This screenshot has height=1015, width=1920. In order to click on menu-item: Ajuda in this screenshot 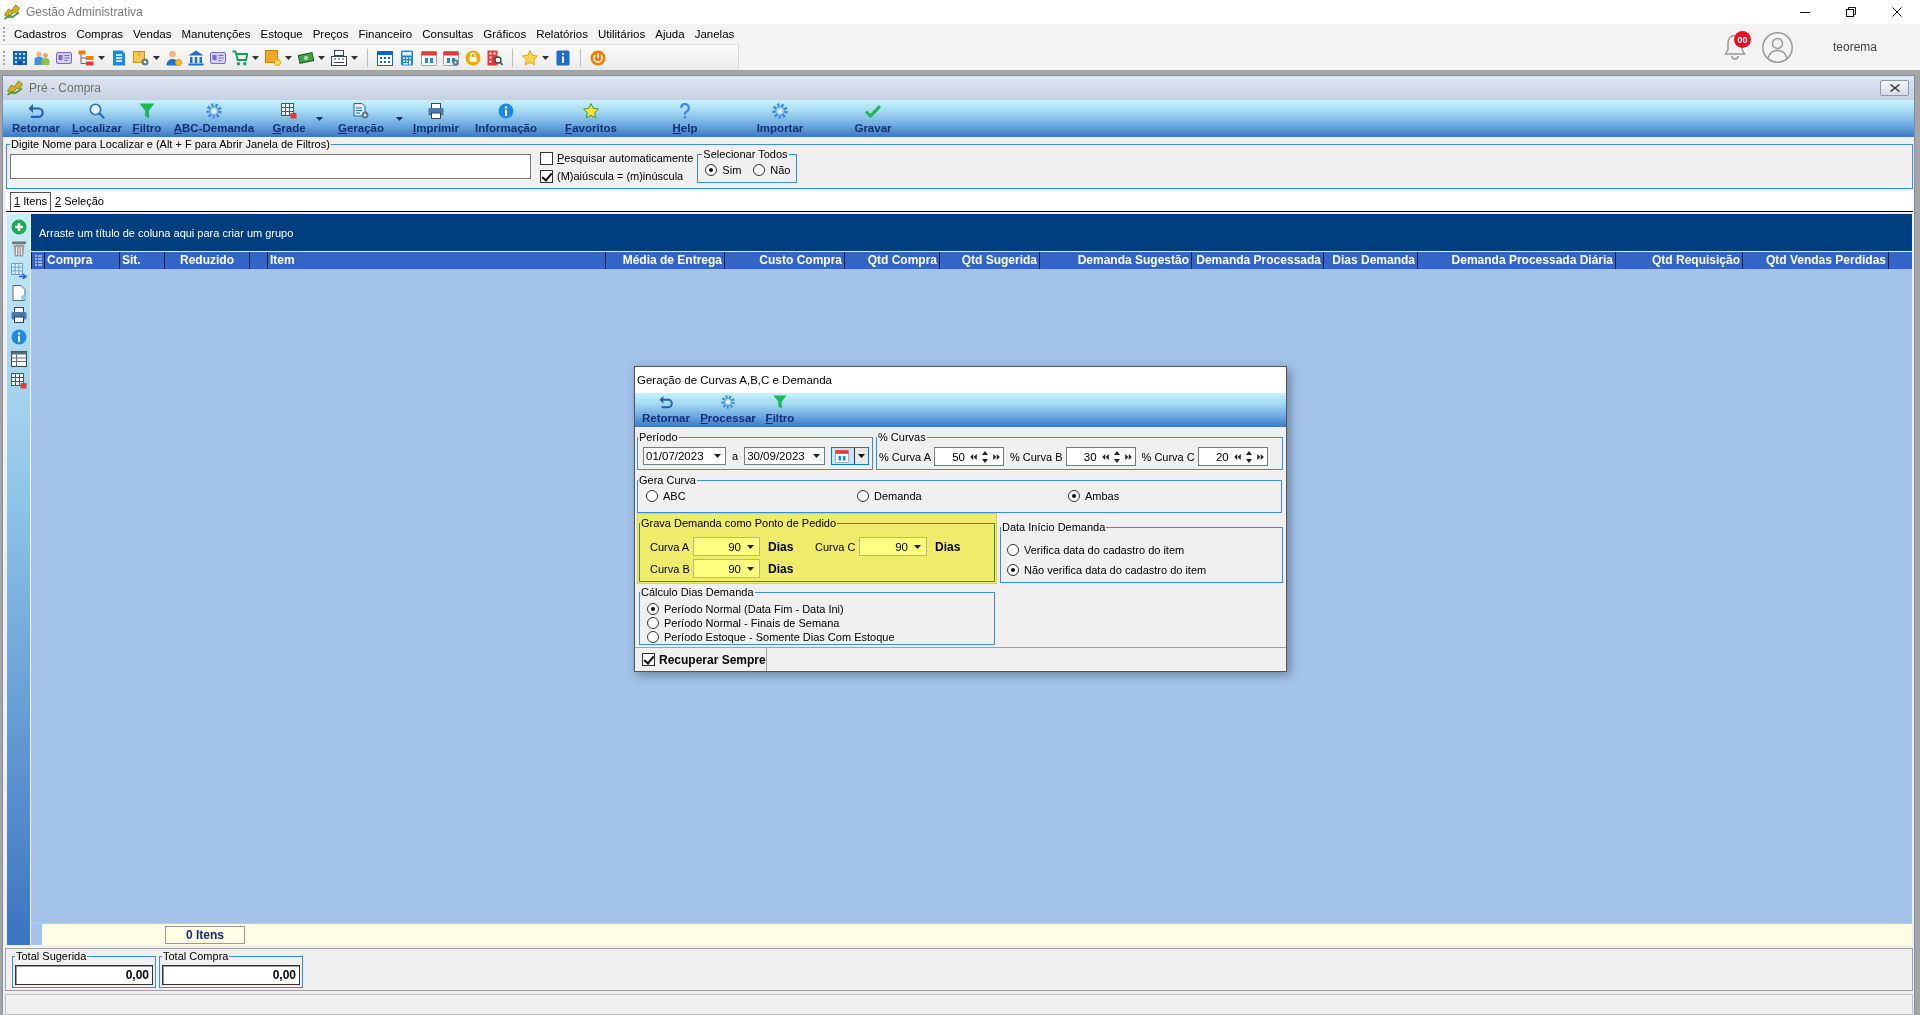, I will do `click(670, 34)`.